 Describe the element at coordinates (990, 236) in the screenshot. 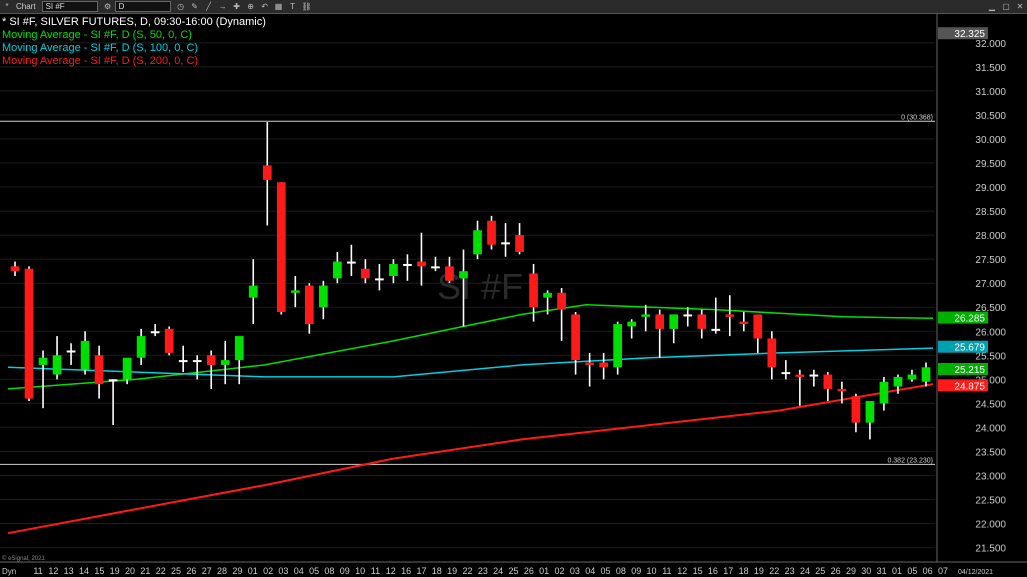

I see `y-tick-label: 28.000` at that location.